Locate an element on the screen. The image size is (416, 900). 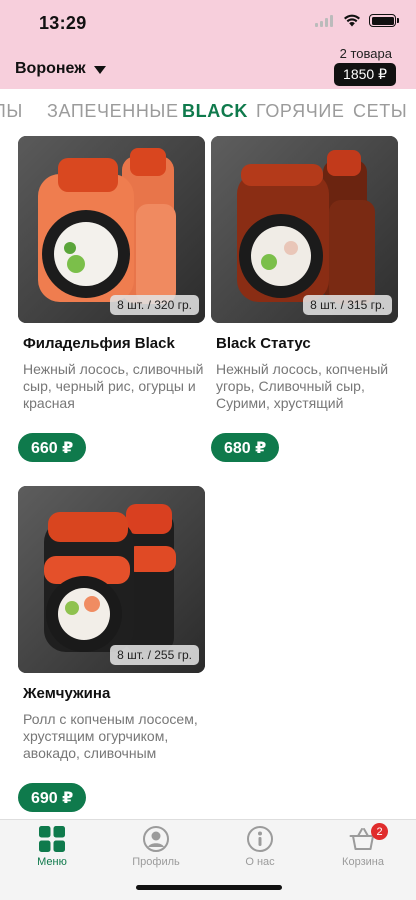
chevron-down-icon is located at coordinates (99, 69).